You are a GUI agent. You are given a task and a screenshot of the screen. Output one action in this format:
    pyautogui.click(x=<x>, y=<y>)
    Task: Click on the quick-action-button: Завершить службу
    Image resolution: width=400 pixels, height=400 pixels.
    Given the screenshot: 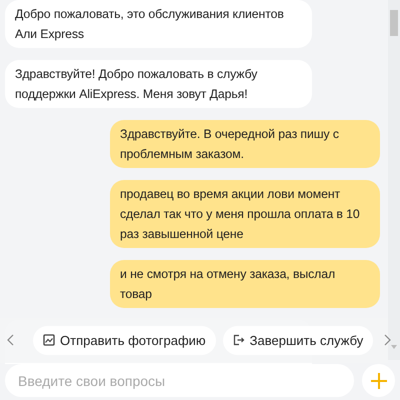 What is the action you would take?
    pyautogui.click(x=298, y=340)
    